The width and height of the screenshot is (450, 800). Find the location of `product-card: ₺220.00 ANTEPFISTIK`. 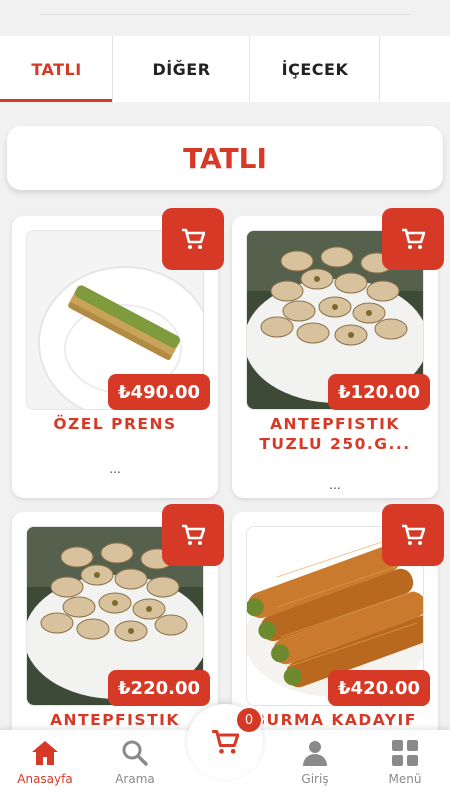

product-card: ₺220.00 ANTEPFISTIK is located at coordinates (118, 623).